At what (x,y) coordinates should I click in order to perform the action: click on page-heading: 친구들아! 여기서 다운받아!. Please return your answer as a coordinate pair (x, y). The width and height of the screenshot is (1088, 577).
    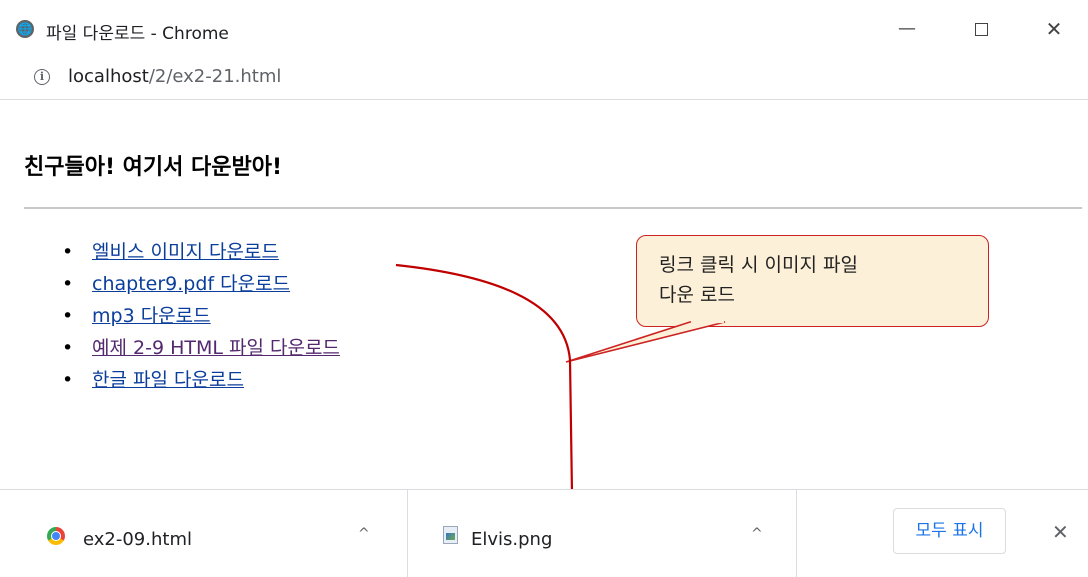
    Looking at the image, I should click on (153, 167).